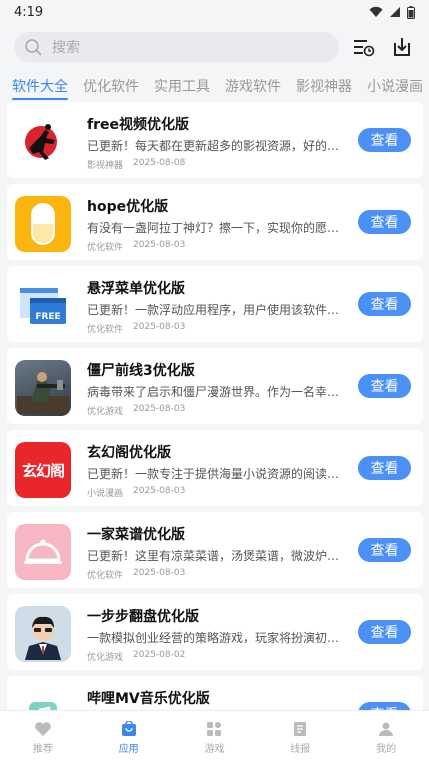 This screenshot has width=429, height=764. Describe the element at coordinates (256, 86) in the screenshot. I see `tab-game-software: 游戏软件` at that location.